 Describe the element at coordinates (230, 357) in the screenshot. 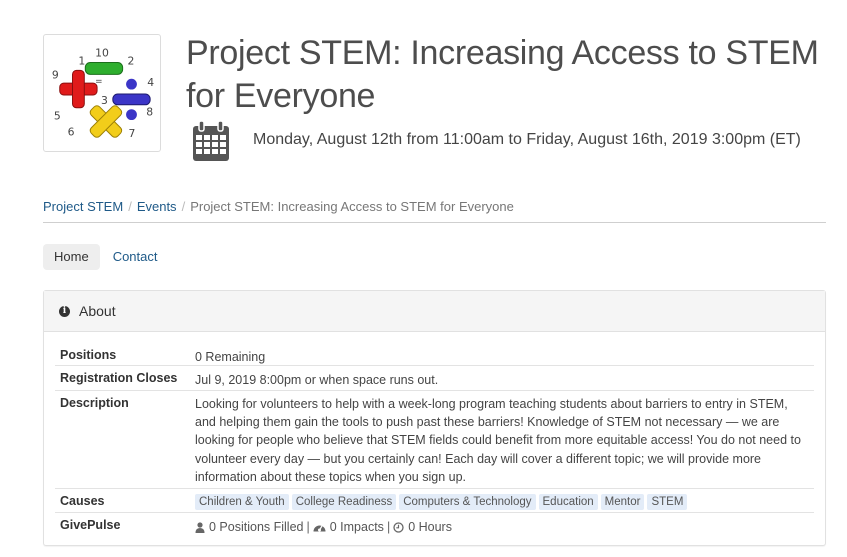

I see `positions-value: 0 Remaining` at that location.